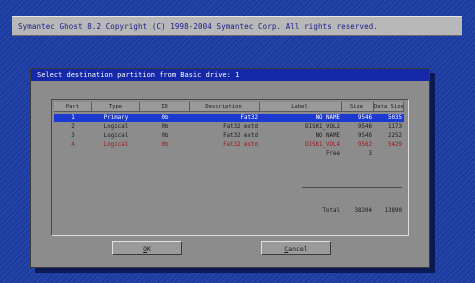 This screenshot has width=475, height=283. I want to click on cell-part: 2, so click(73, 127).